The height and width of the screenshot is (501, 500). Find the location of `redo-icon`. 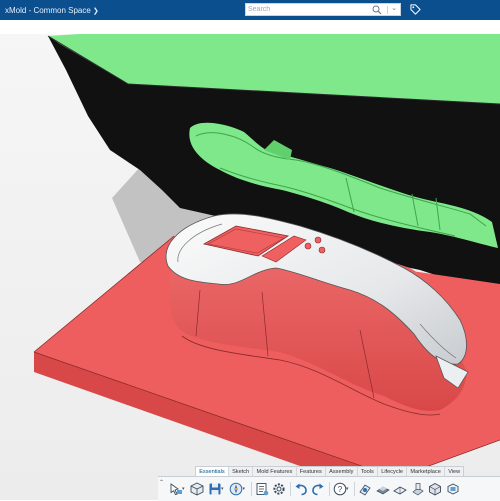

redo-icon is located at coordinates (318, 489).